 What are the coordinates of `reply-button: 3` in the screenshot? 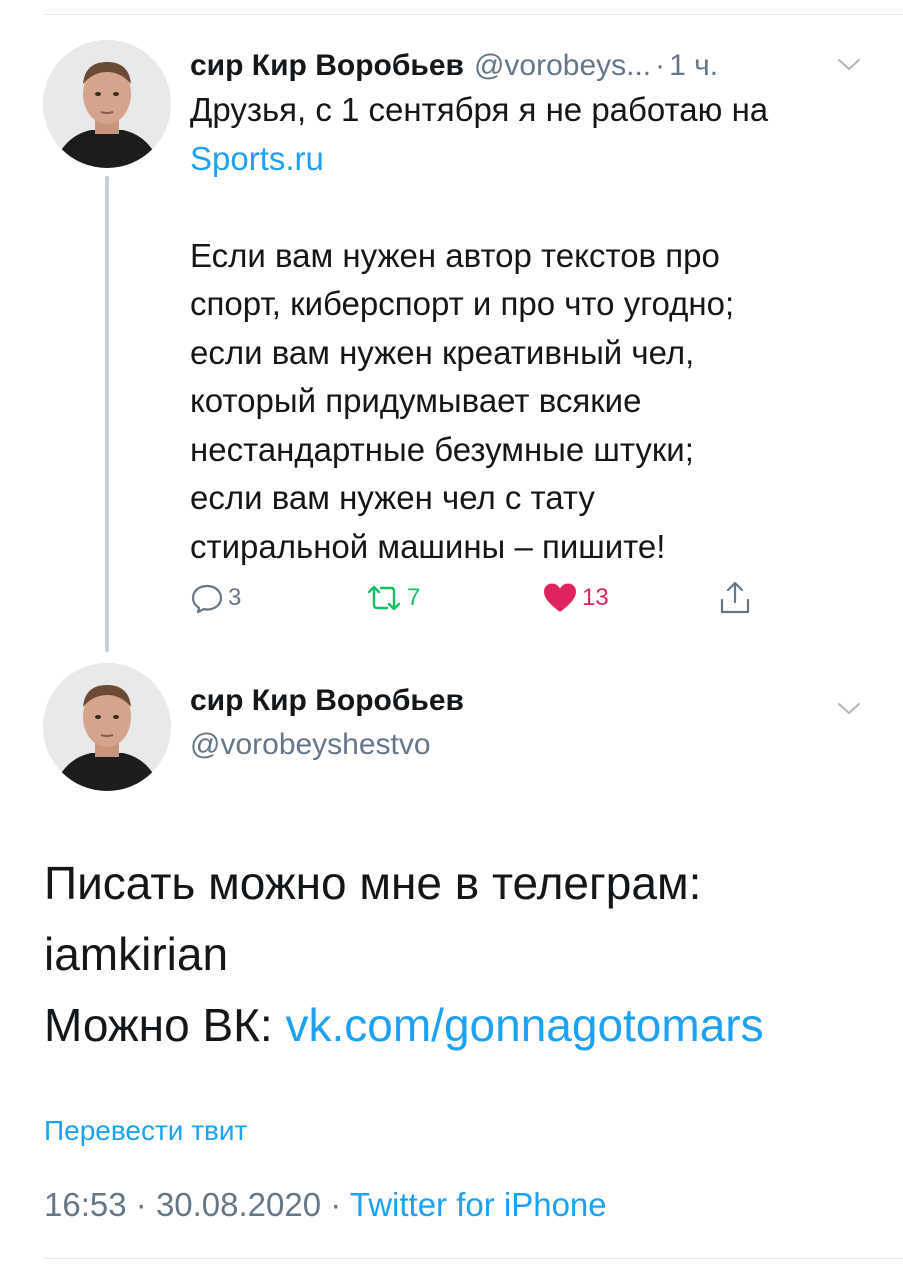 It's located at (215, 598).